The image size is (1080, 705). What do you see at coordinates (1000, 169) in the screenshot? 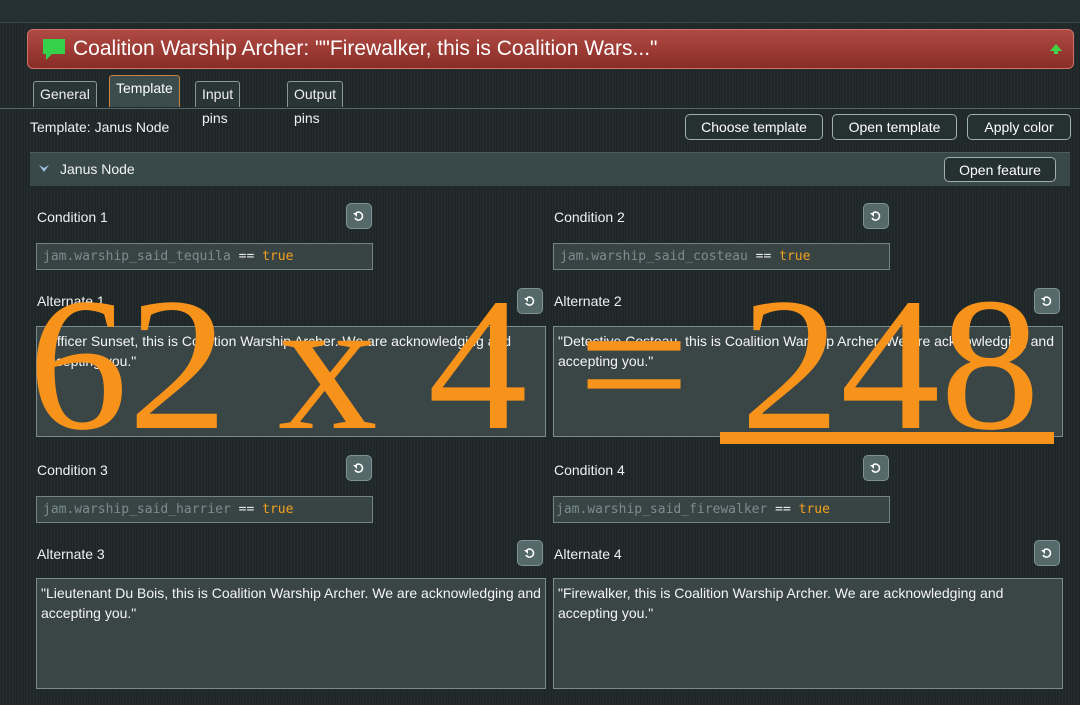
I see `open-feature-button: Open feature` at bounding box center [1000, 169].